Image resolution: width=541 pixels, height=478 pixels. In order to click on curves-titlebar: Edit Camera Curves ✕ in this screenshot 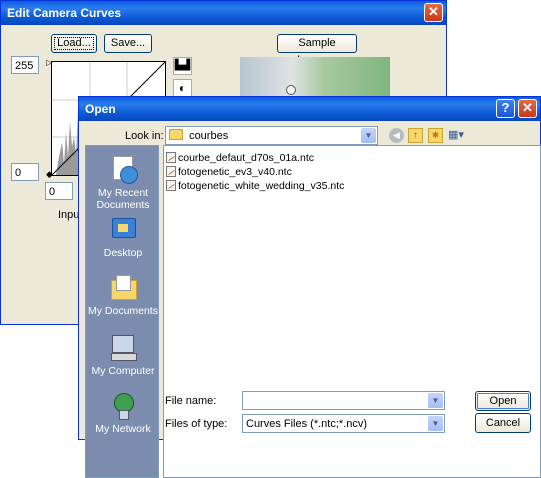, I will do `click(223, 13)`.